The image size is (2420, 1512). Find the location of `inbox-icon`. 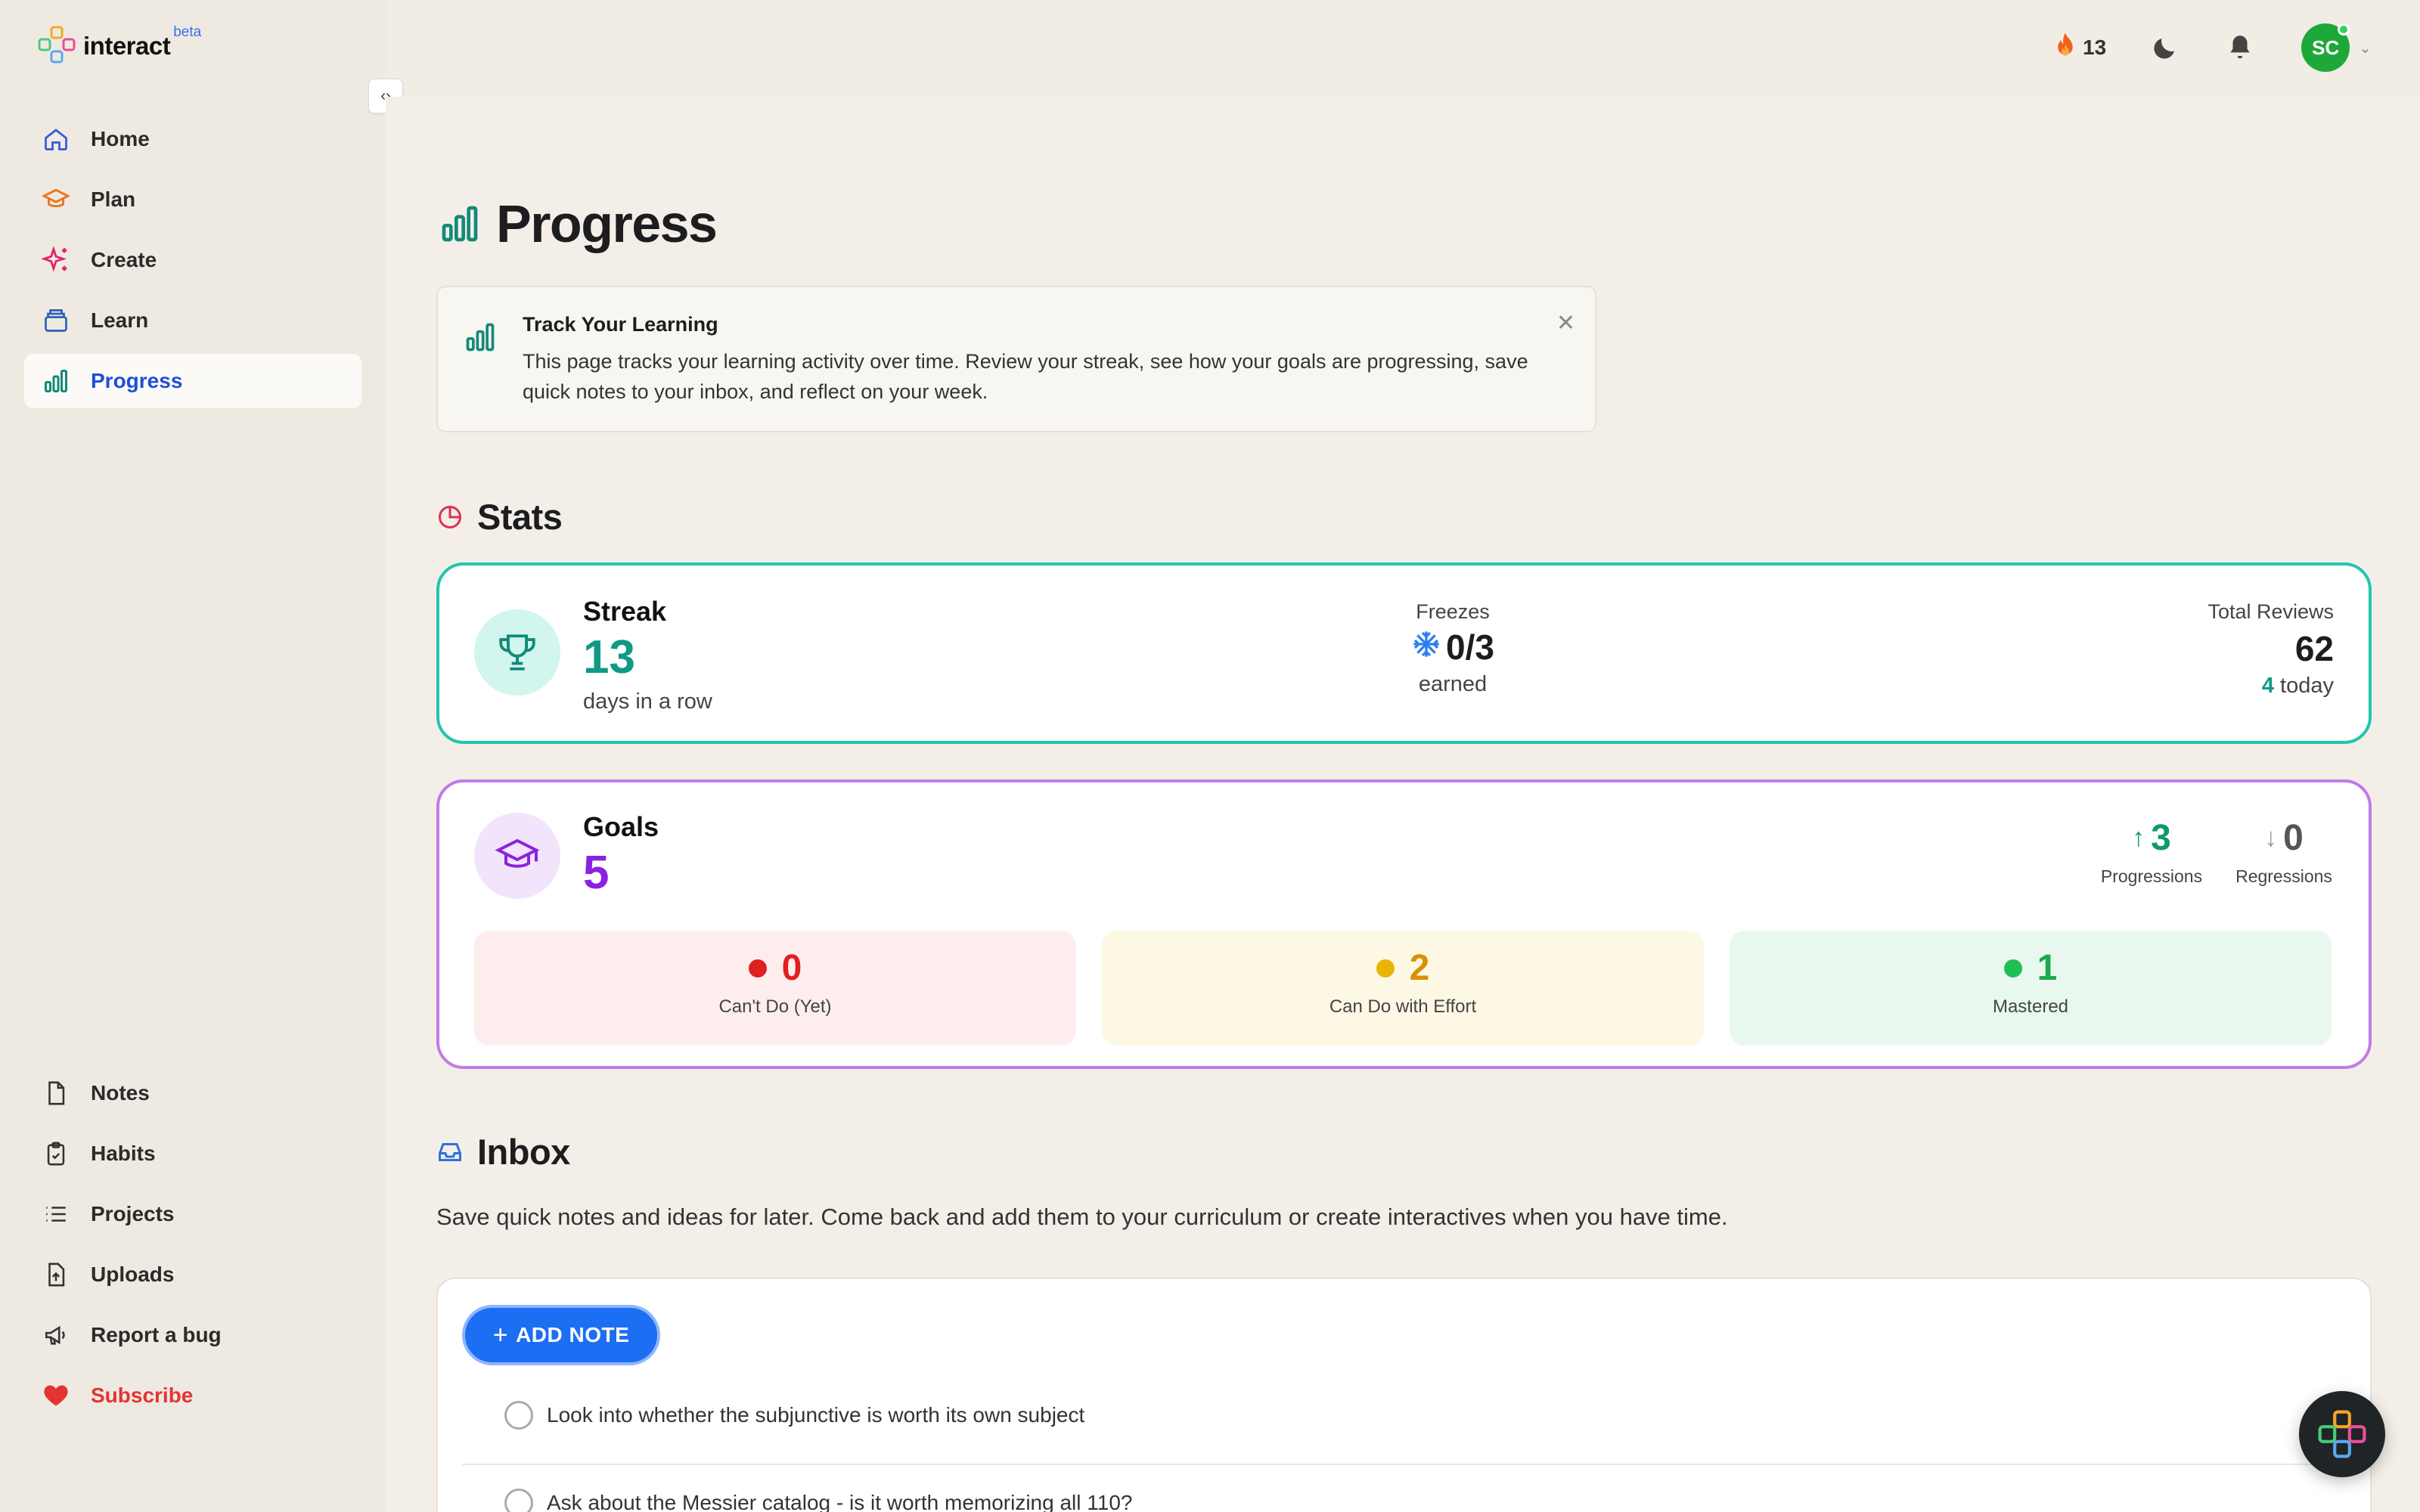

inbox-icon is located at coordinates (450, 1151).